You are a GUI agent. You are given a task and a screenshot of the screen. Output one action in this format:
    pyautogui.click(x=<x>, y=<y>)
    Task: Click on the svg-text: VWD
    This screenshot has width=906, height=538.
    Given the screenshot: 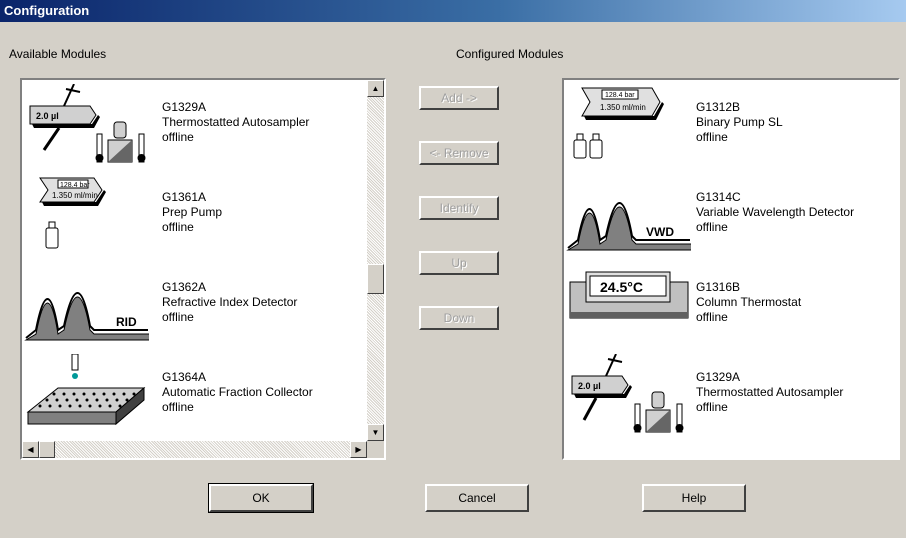 What is the action you would take?
    pyautogui.click(x=660, y=232)
    